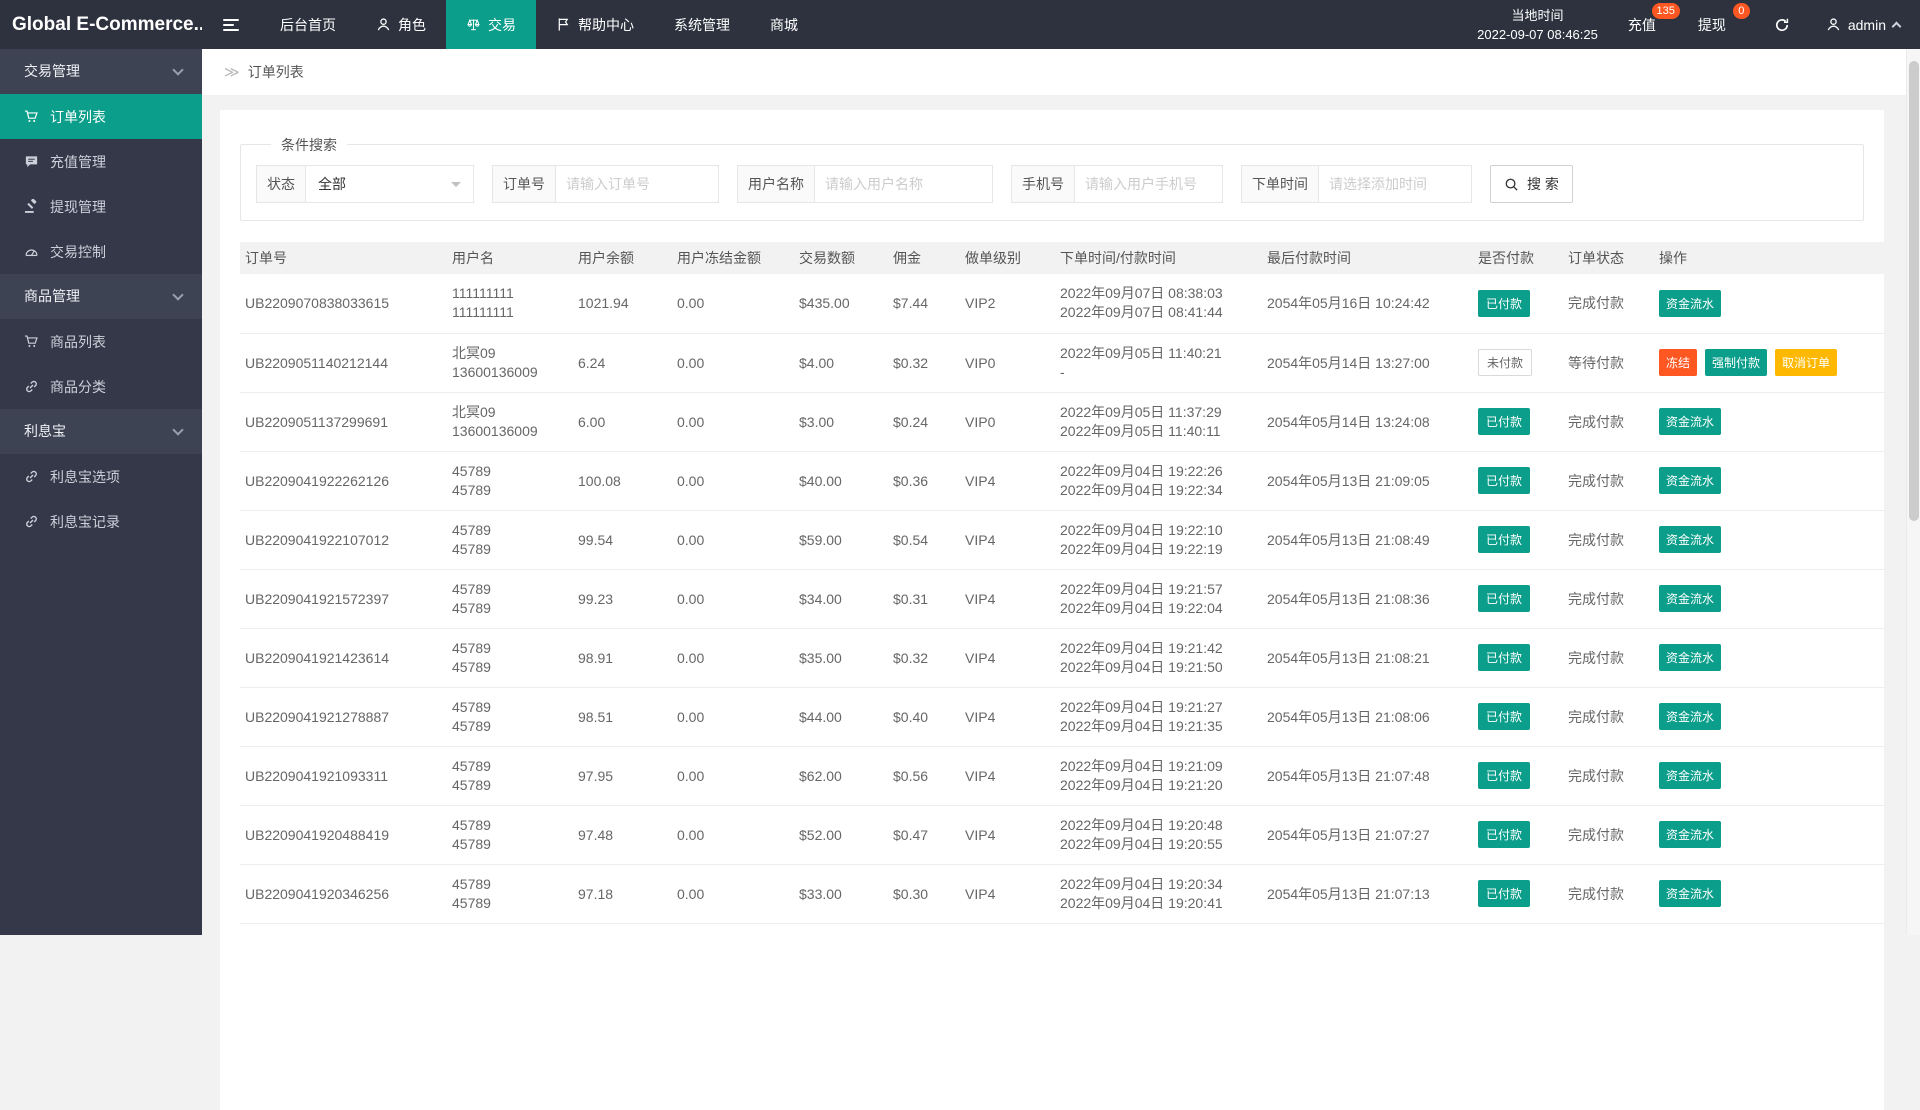  What do you see at coordinates (510, 481) in the screenshot?
I see `user-cell: 45789 45789` at bounding box center [510, 481].